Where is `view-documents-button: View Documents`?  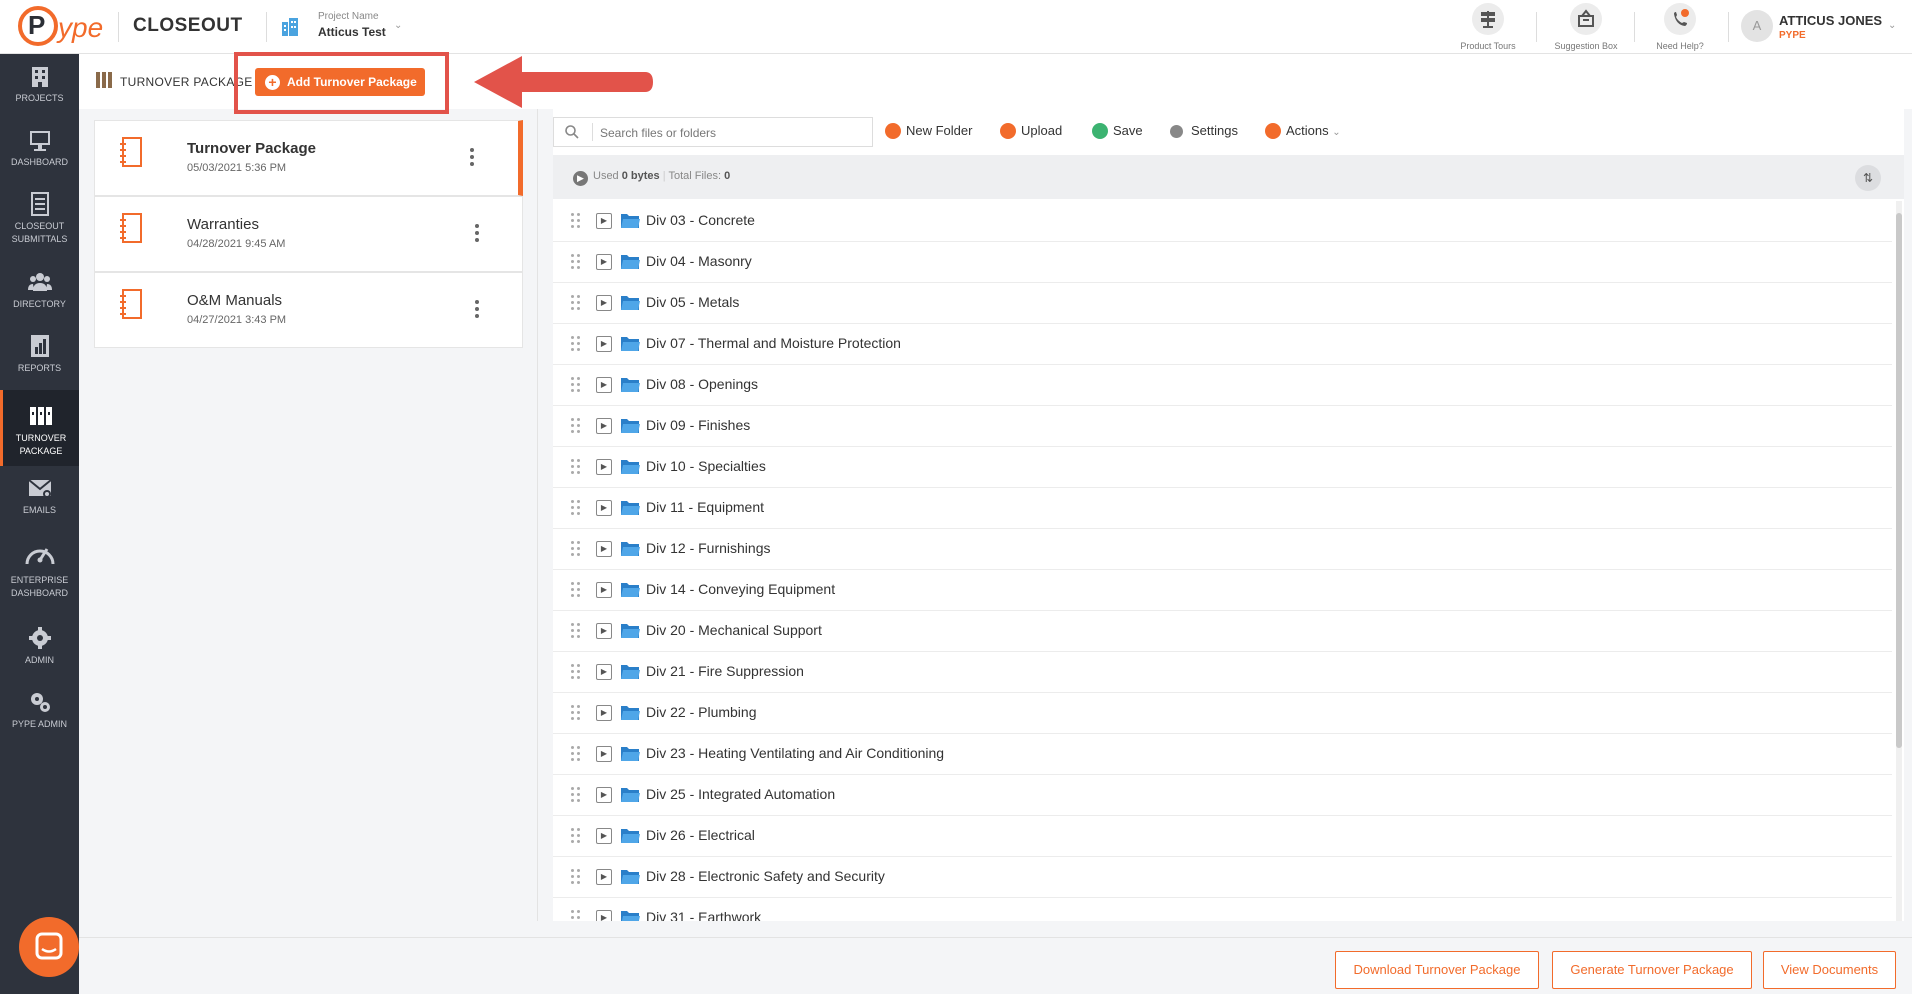 view-documents-button: View Documents is located at coordinates (1829, 970).